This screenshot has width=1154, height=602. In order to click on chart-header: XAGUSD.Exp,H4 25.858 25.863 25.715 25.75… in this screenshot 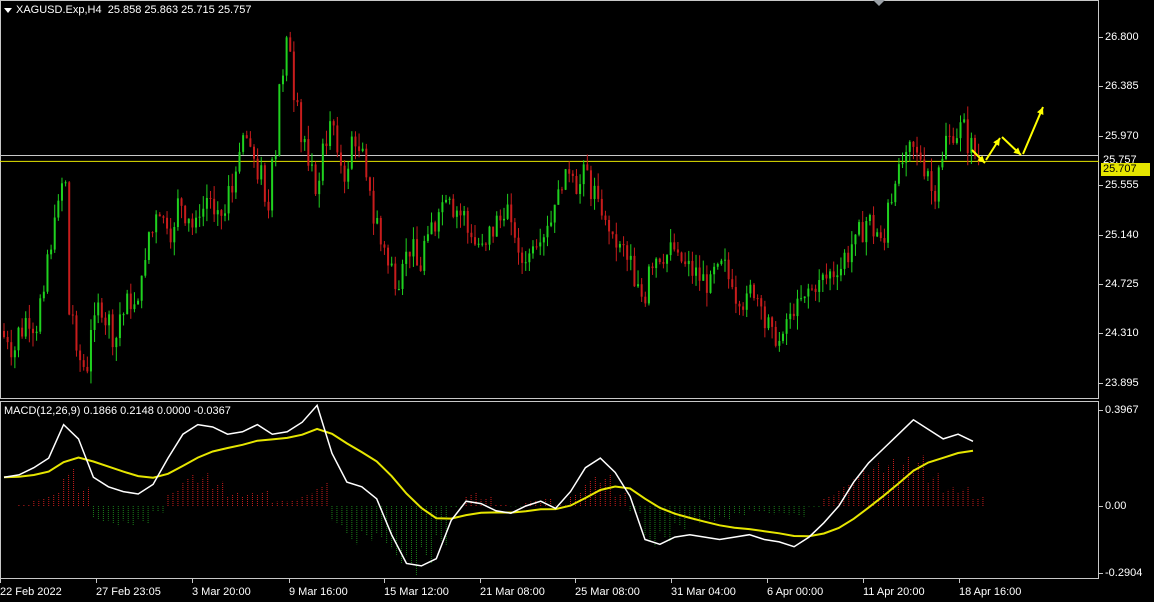, I will do `click(127, 10)`.